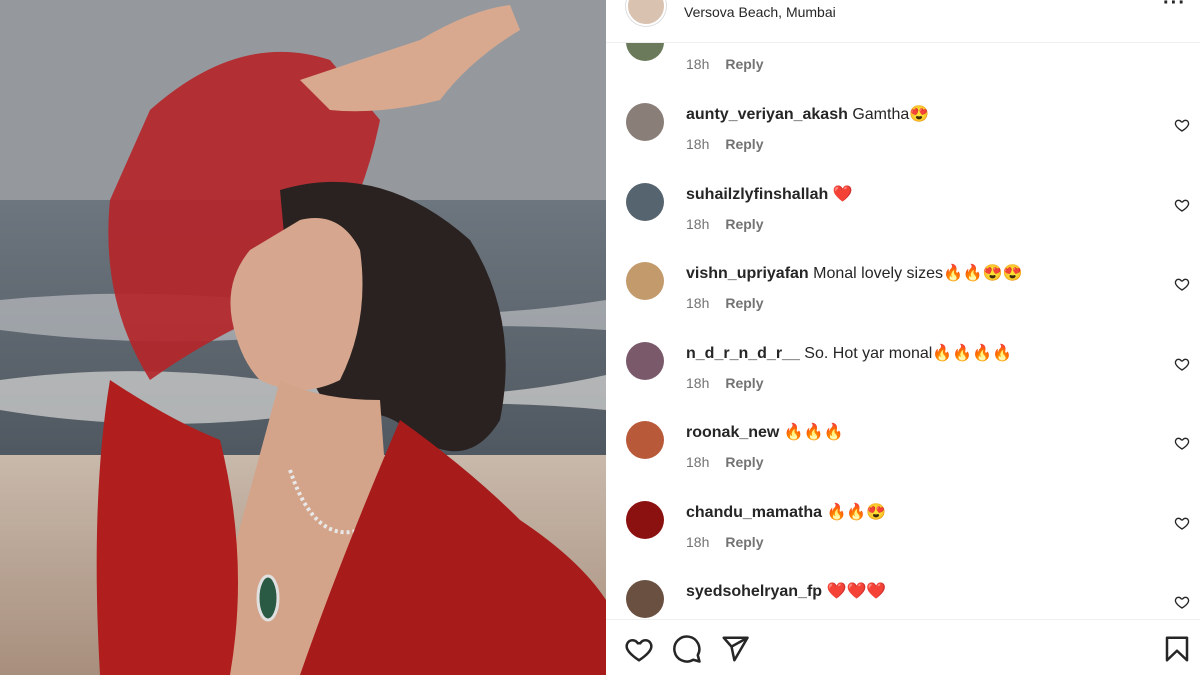 The width and height of the screenshot is (1200, 676). What do you see at coordinates (743, 353) in the screenshot?
I see `comment-username: n_d_r_n_d_r__` at bounding box center [743, 353].